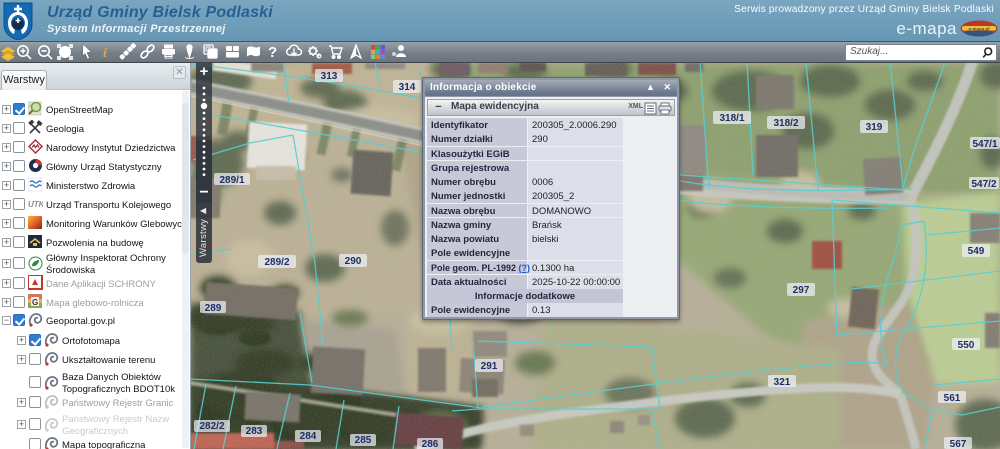  Describe the element at coordinates (35, 204) in the screenshot. I see `svg-text: UTK` at that location.